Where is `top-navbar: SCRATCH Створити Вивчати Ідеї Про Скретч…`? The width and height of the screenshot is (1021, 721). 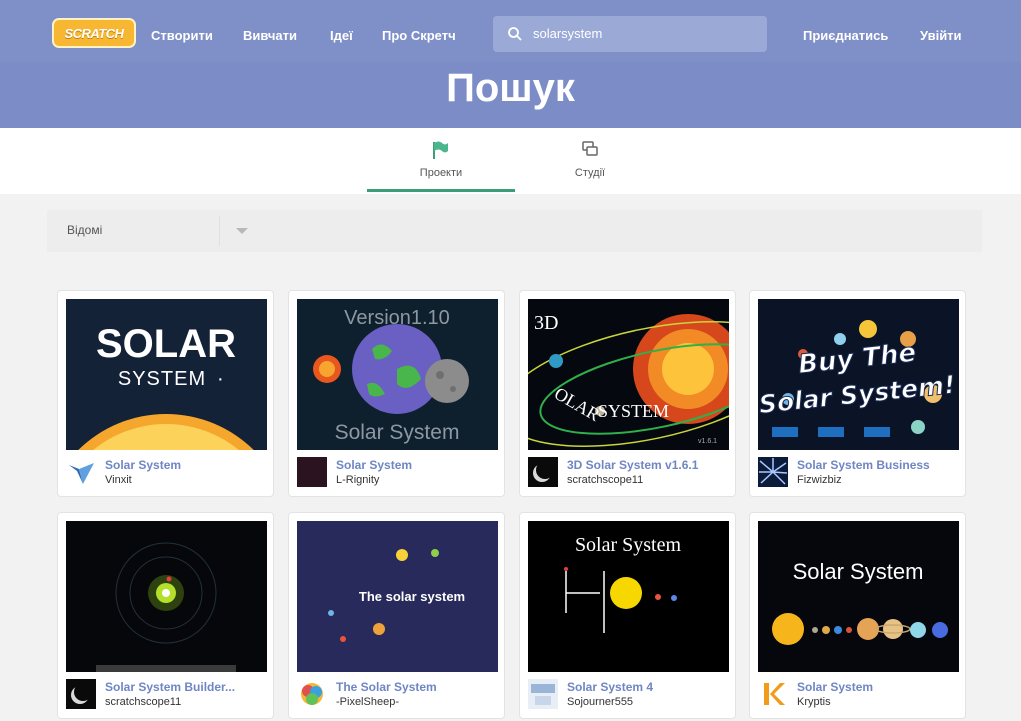
top-navbar: SCRATCH Створити Вивчати Ідеї Про Скретч… is located at coordinates (510, 31).